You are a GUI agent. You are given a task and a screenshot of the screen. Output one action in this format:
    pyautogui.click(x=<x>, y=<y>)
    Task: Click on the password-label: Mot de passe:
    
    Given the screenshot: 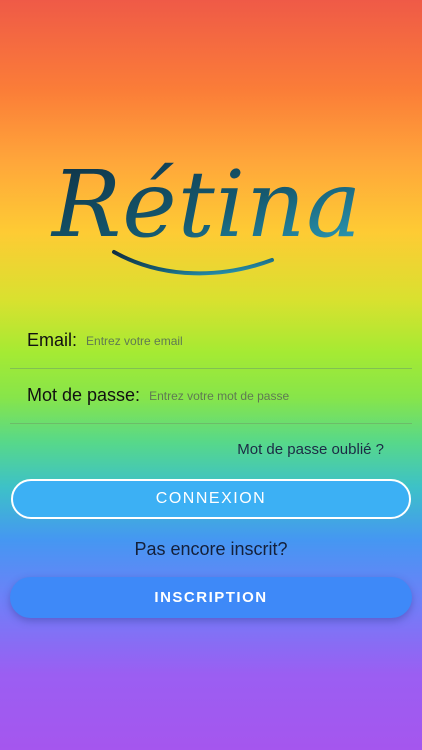 What is the action you would take?
    pyautogui.click(x=84, y=395)
    